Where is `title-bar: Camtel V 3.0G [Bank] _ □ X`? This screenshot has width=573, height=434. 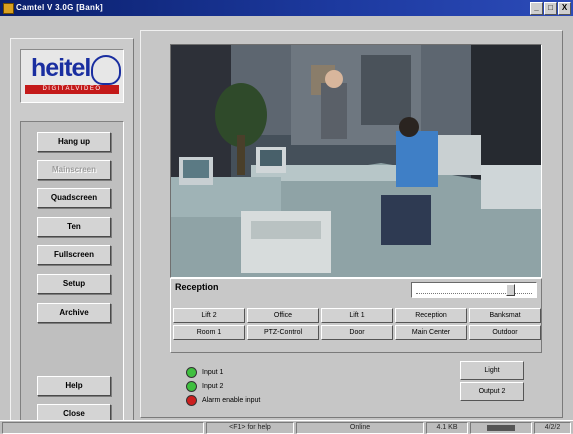 title-bar: Camtel V 3.0G [Bank] _ □ X is located at coordinates (286, 8).